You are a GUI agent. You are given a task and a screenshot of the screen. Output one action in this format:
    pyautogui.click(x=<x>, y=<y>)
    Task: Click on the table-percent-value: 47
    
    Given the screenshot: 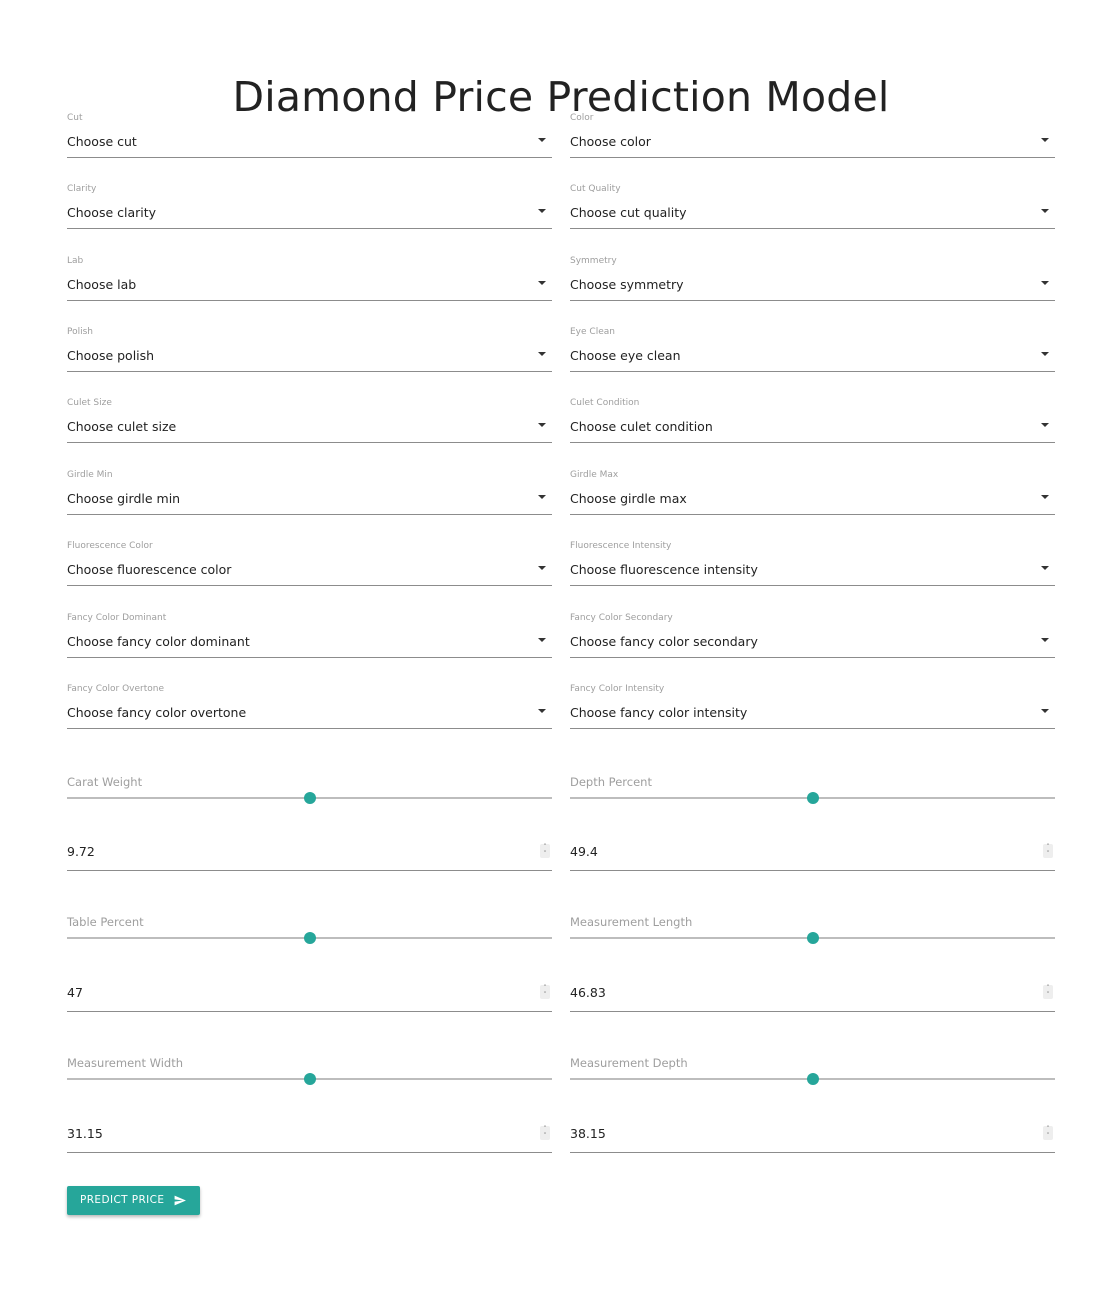 What is the action you would take?
    pyautogui.click(x=75, y=992)
    